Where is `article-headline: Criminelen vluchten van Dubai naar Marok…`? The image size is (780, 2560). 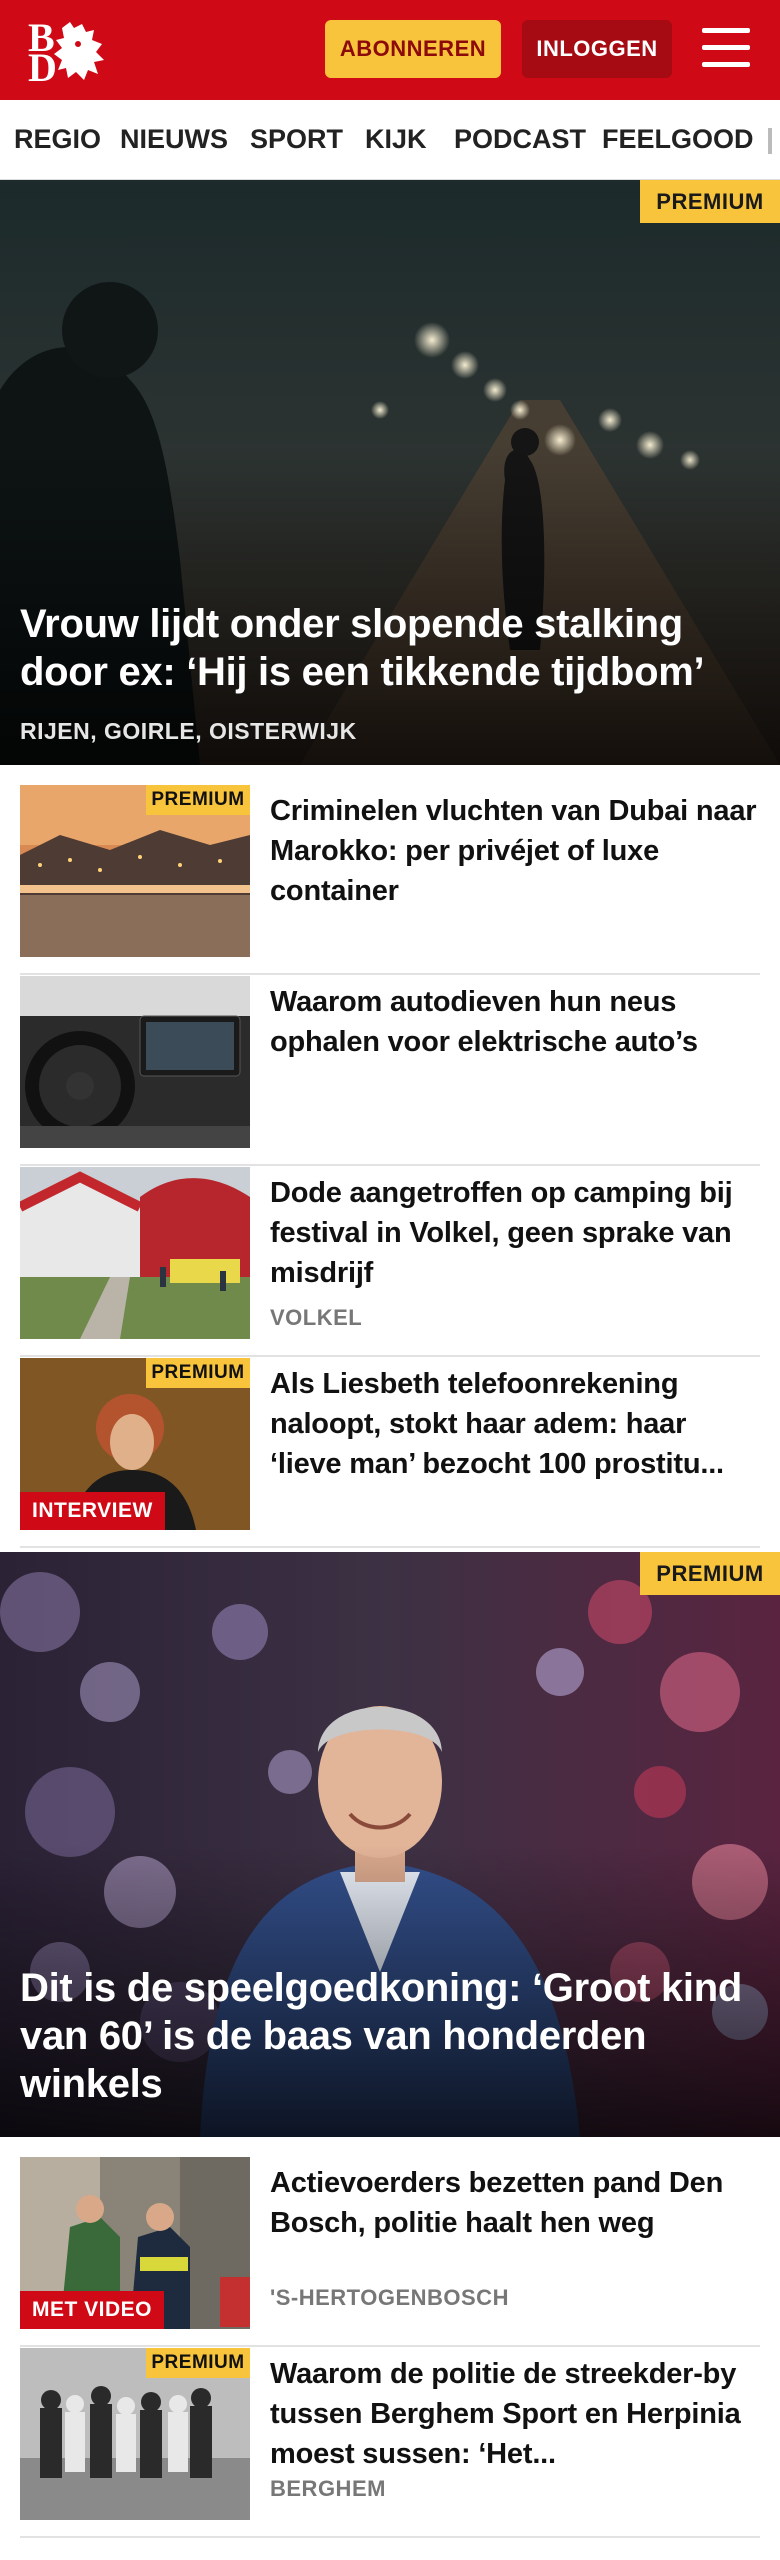
article-headline: Criminelen vluchten van Dubai naar Marok… is located at coordinates (515, 851).